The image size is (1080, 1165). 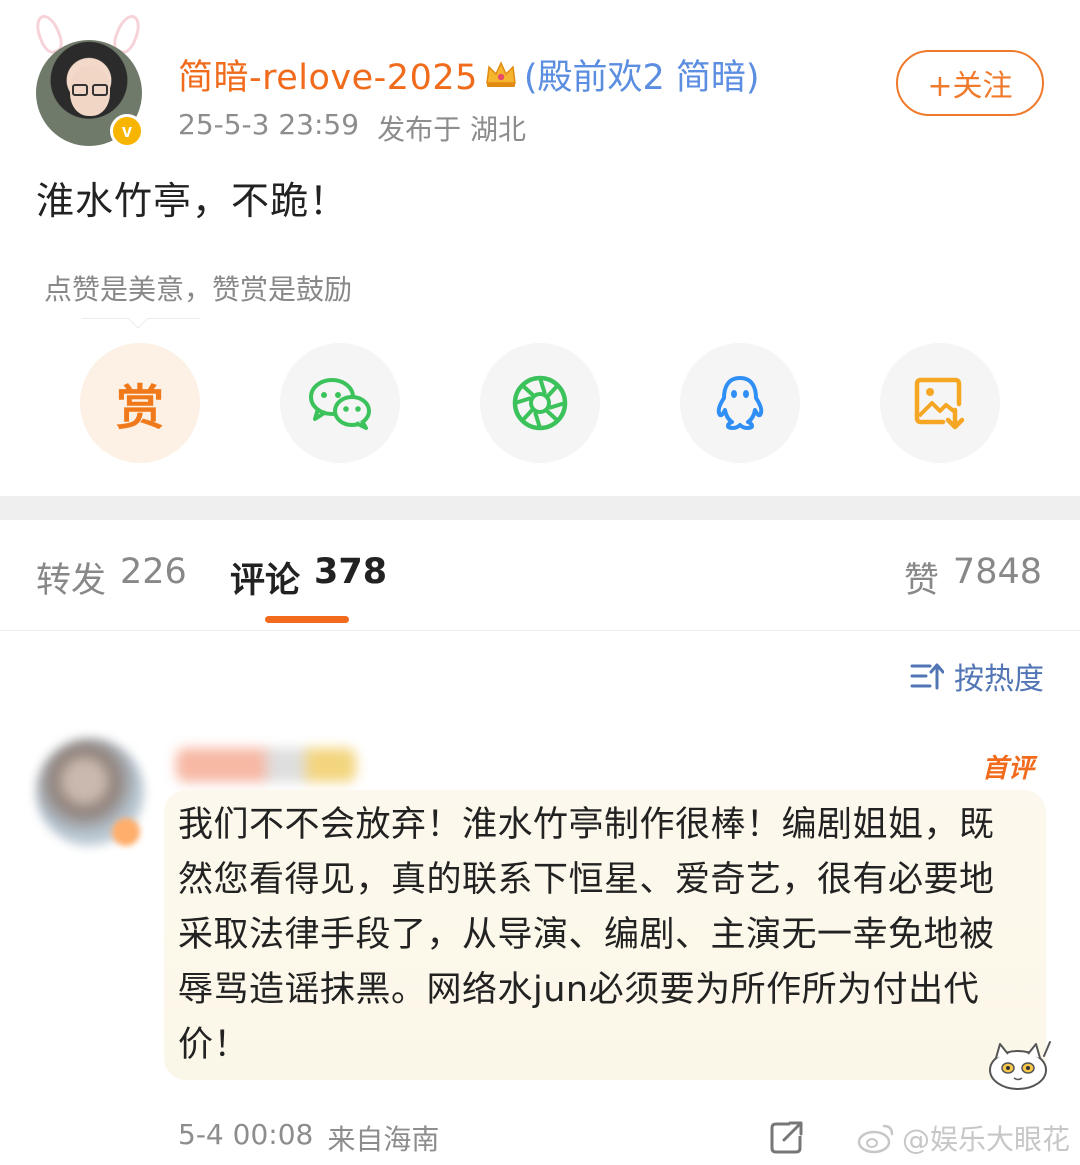 I want to click on moments-icon, so click(x=540, y=403).